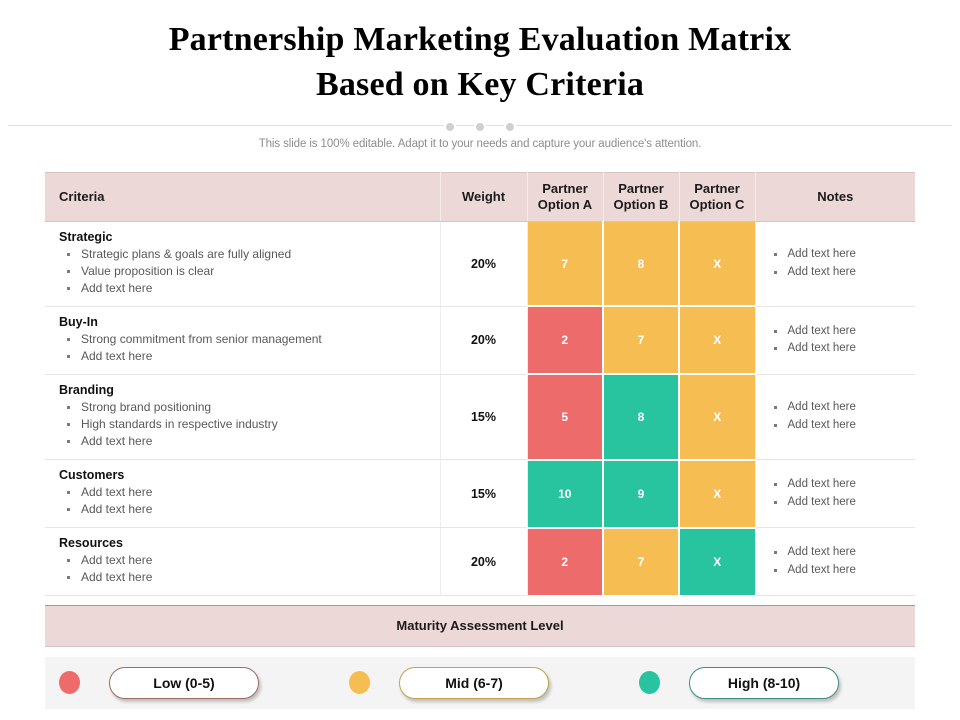  Describe the element at coordinates (480, 39) in the screenshot. I see `page-title-line-1: Partnership Marketing Evaluation Matrix` at that location.